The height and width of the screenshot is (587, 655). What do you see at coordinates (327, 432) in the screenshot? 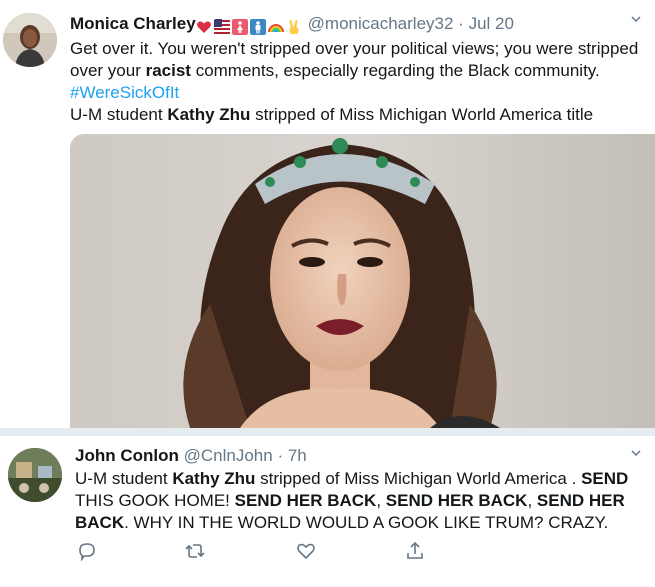
I see `tweet-divider` at bounding box center [327, 432].